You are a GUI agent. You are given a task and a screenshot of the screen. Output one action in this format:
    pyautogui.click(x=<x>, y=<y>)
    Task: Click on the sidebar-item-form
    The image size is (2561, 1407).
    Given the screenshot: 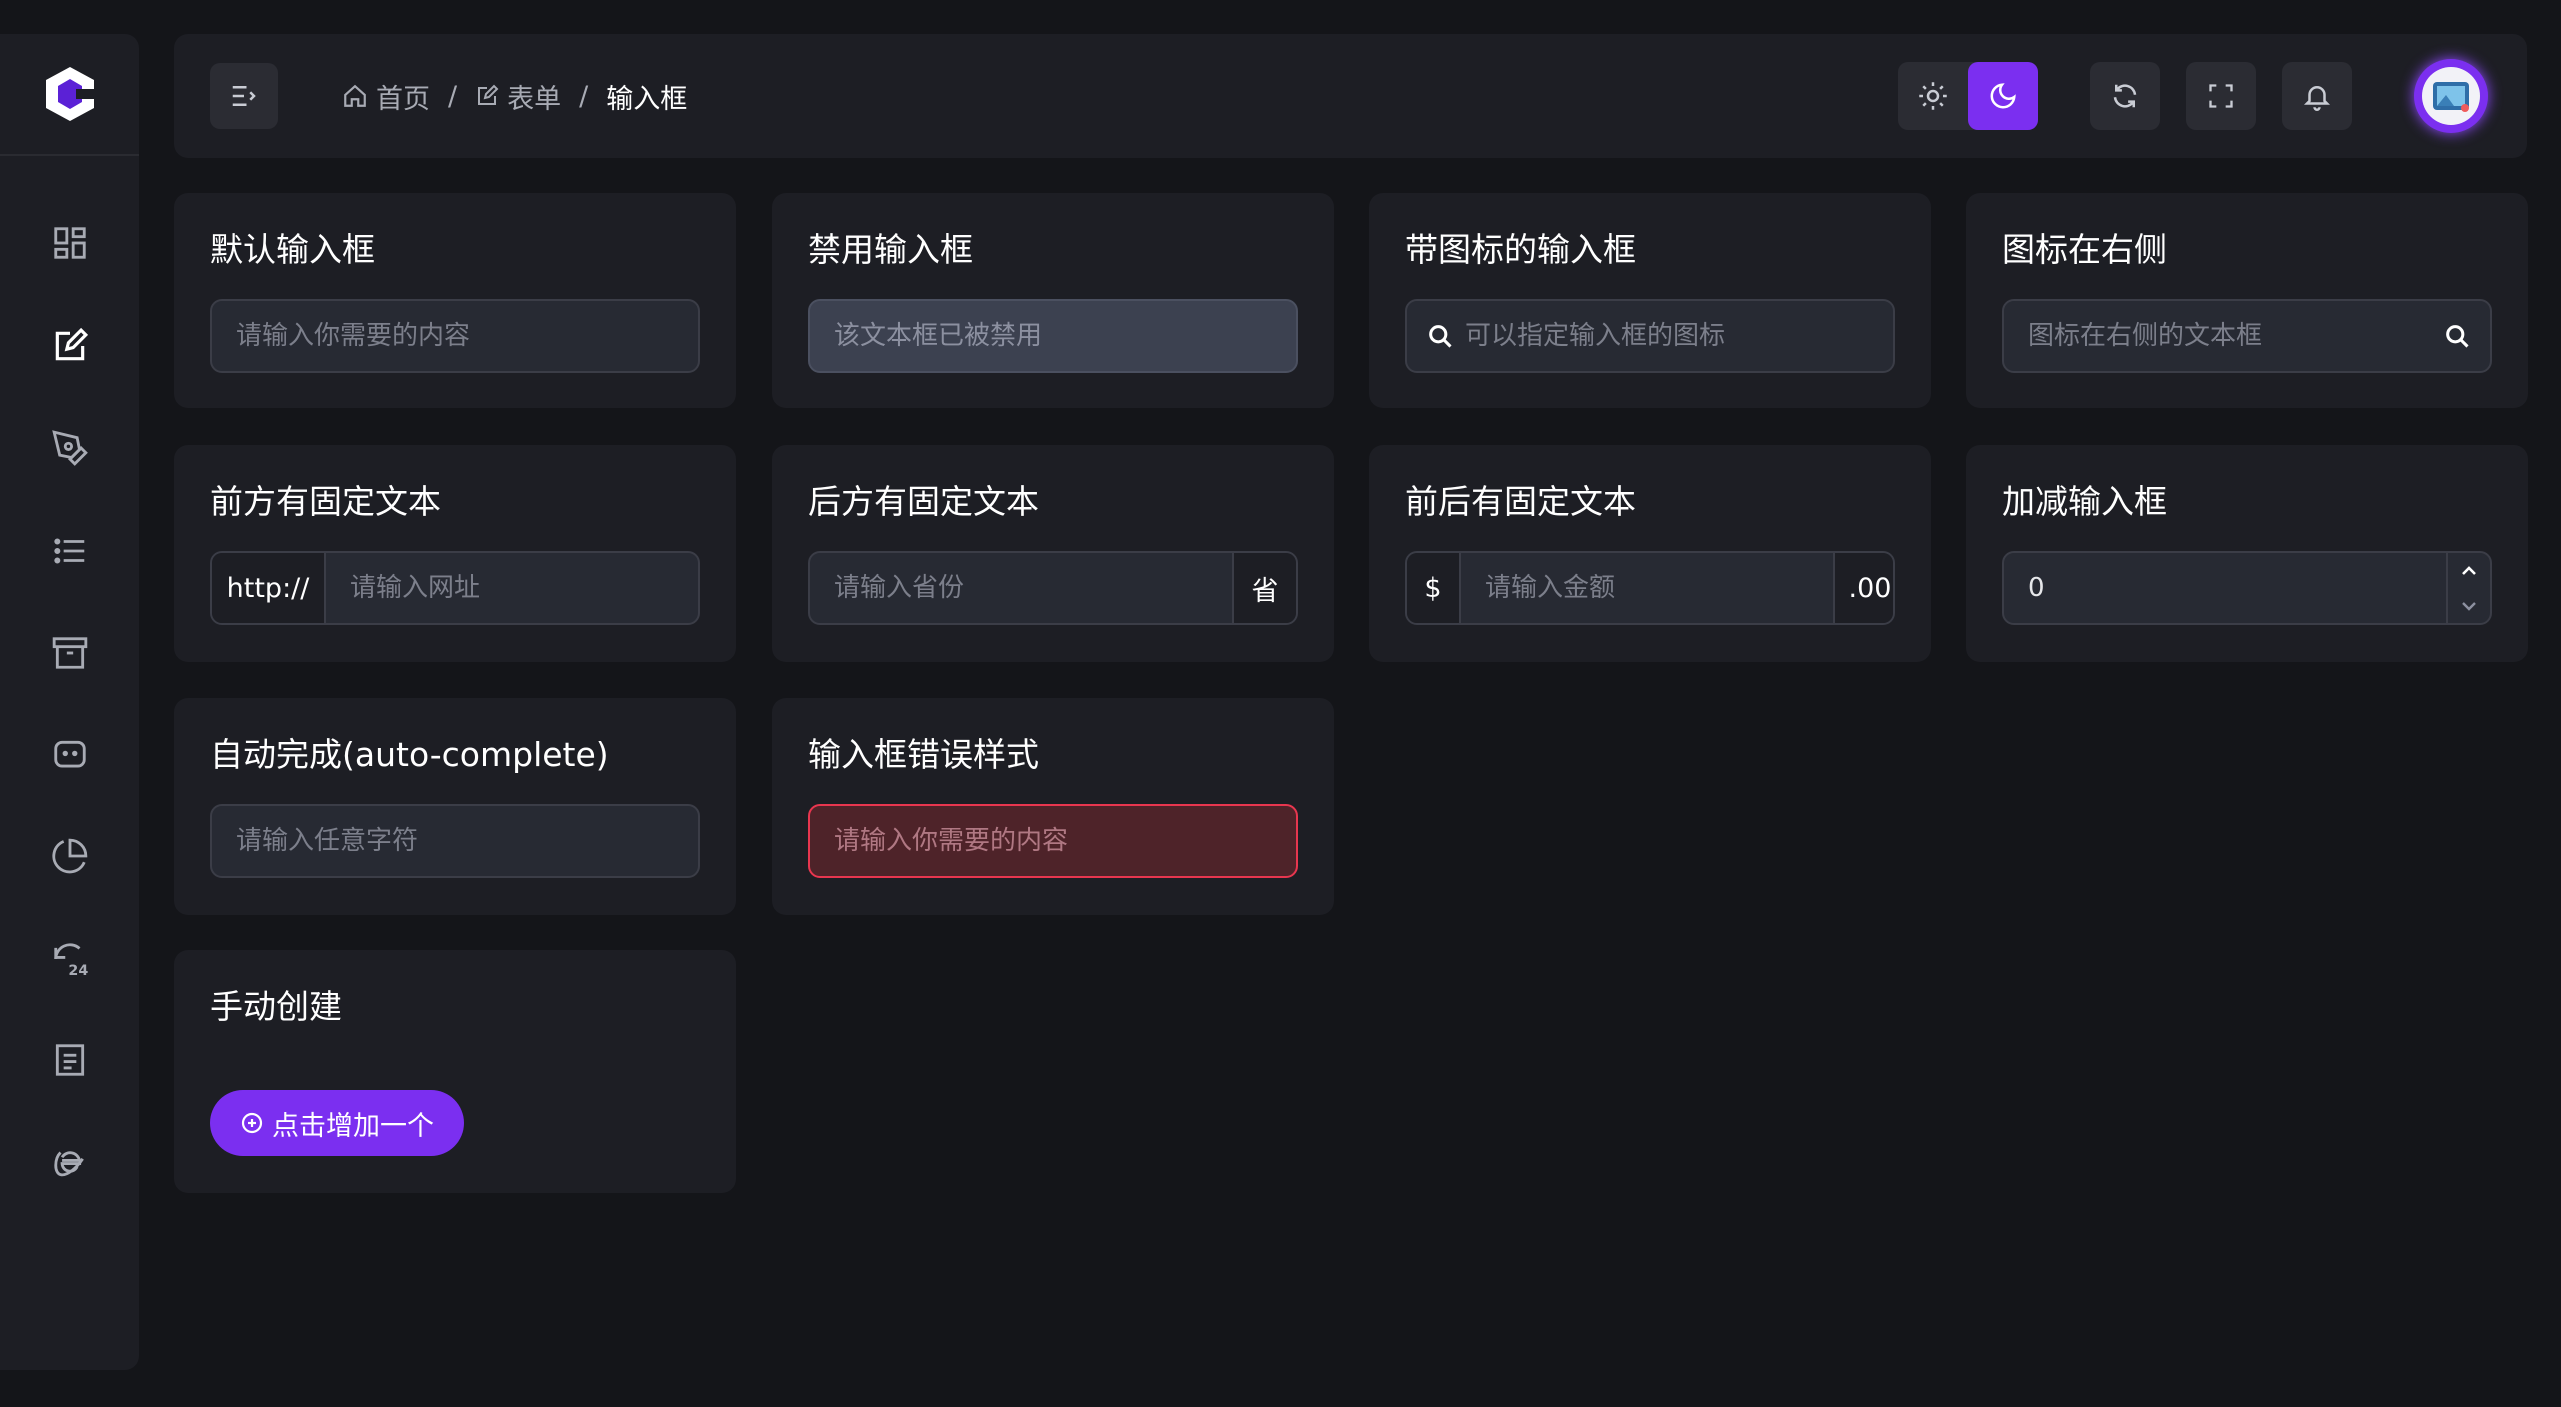 What is the action you would take?
    pyautogui.click(x=69, y=346)
    